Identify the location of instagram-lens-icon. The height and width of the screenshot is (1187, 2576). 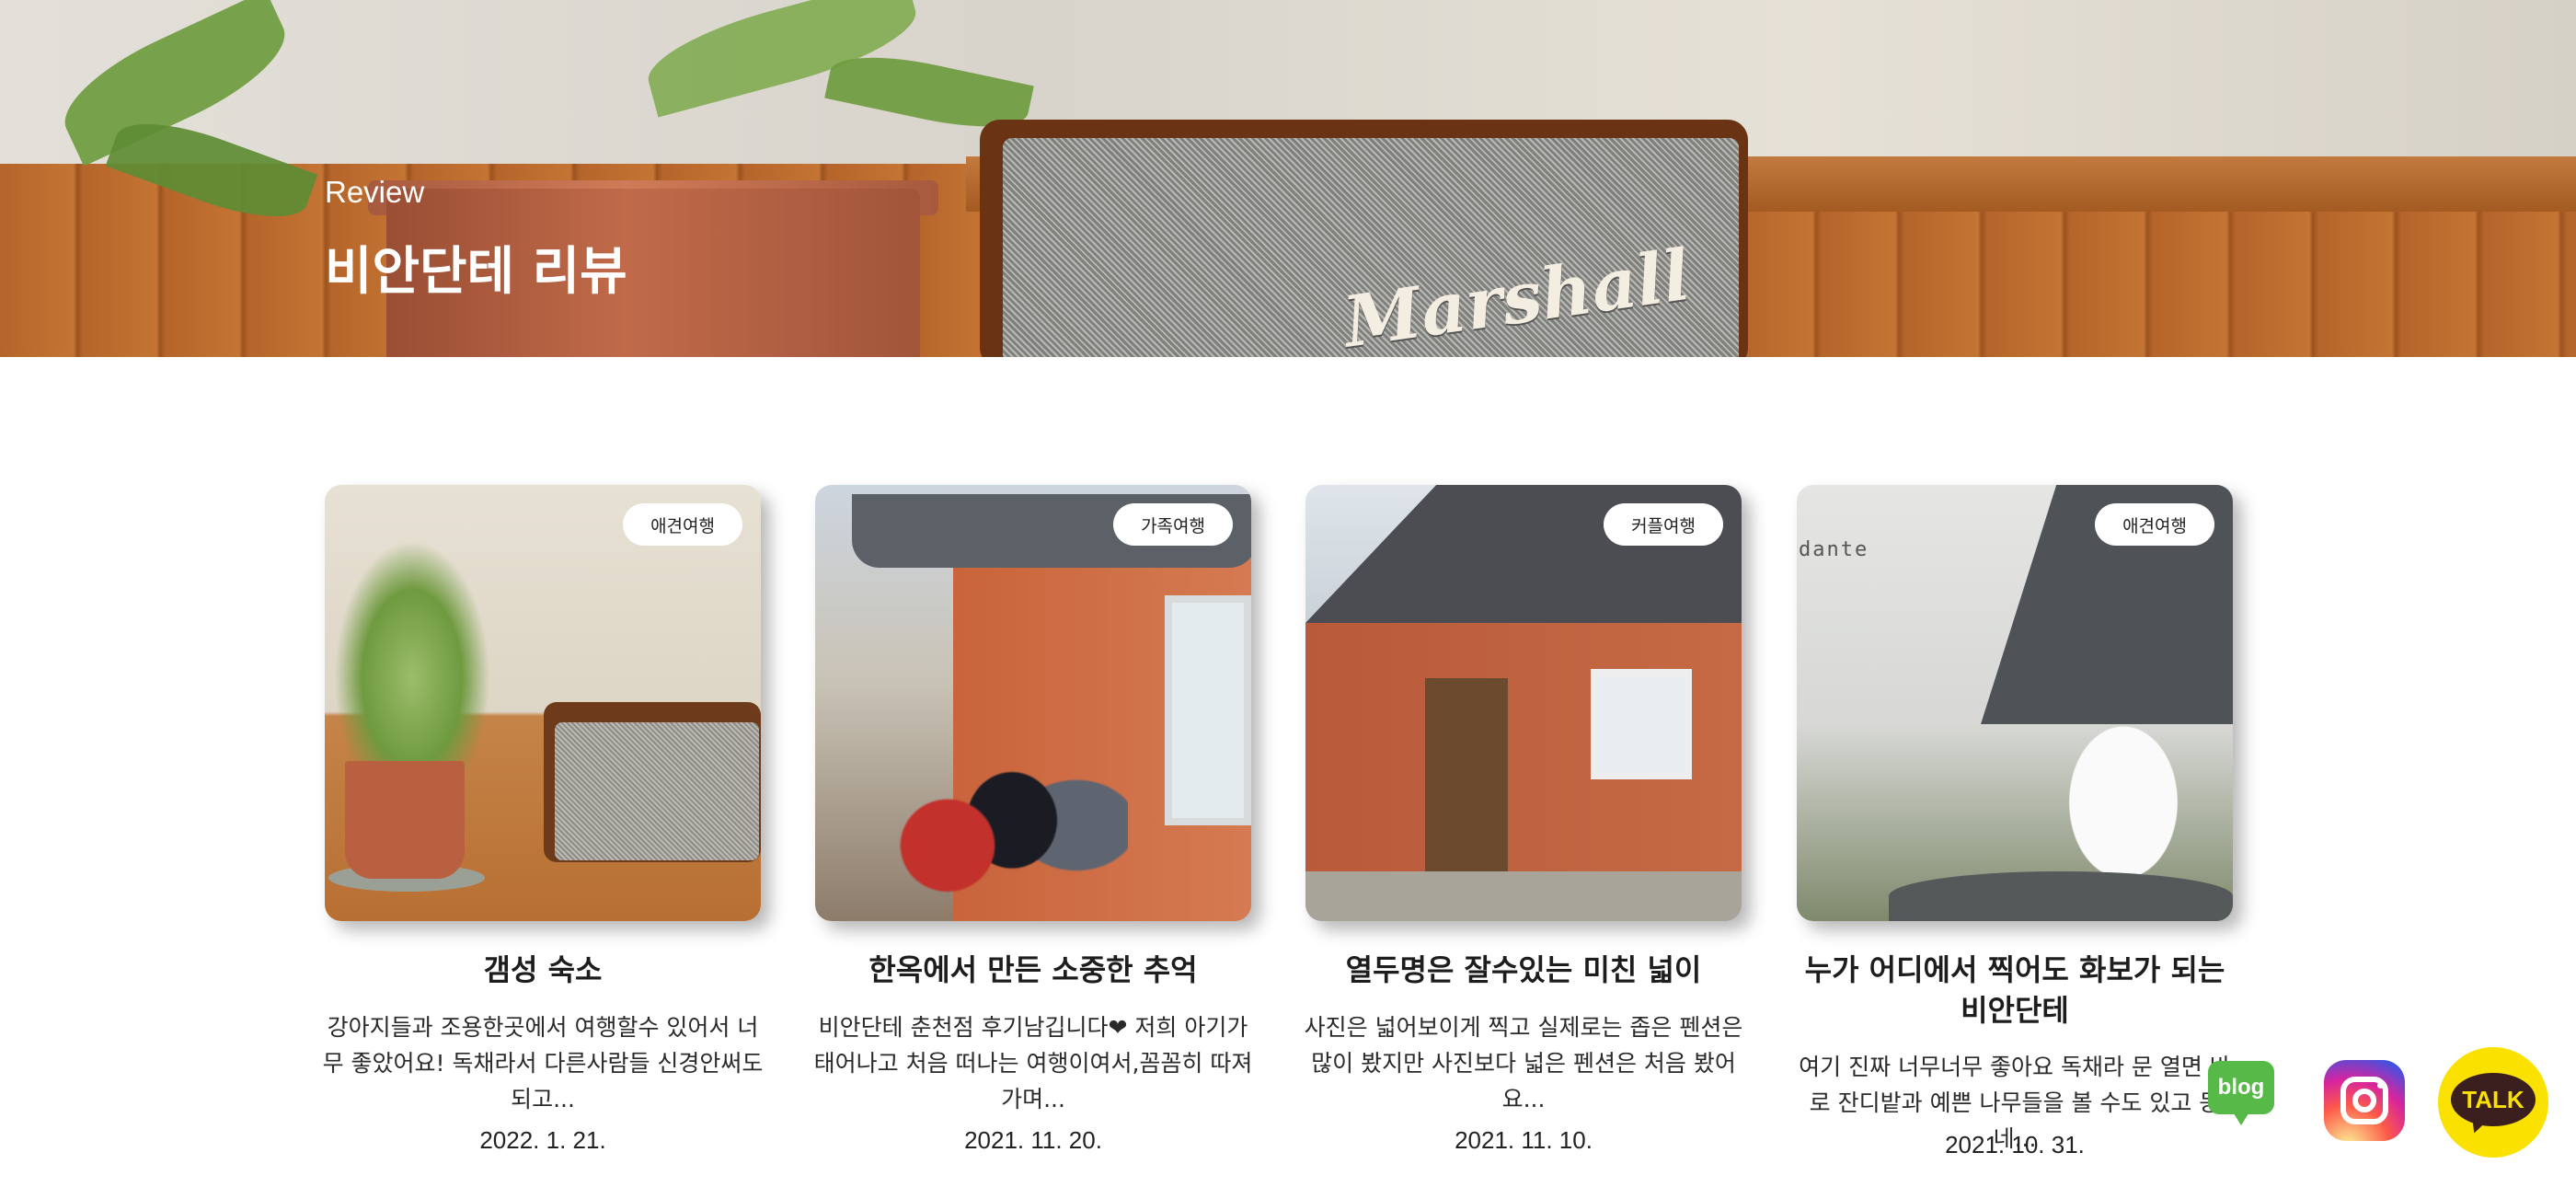
(2364, 1100).